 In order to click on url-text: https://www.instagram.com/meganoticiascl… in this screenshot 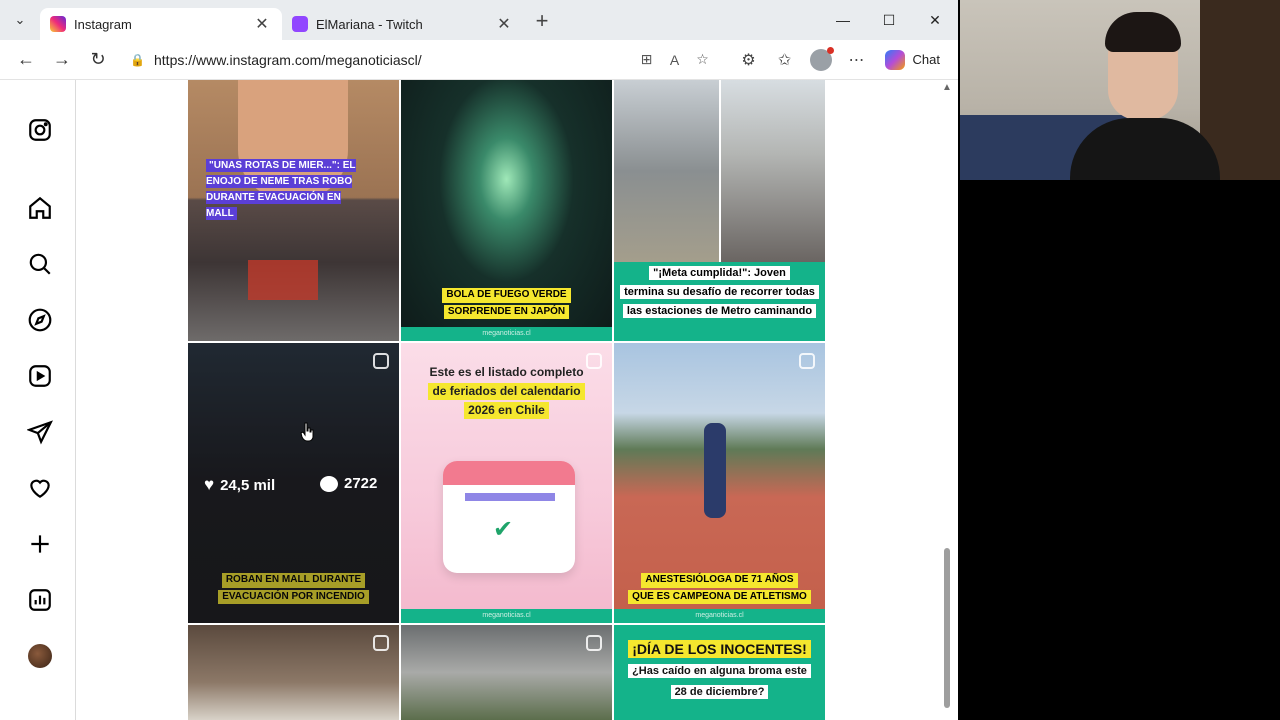, I will do `click(393, 60)`.